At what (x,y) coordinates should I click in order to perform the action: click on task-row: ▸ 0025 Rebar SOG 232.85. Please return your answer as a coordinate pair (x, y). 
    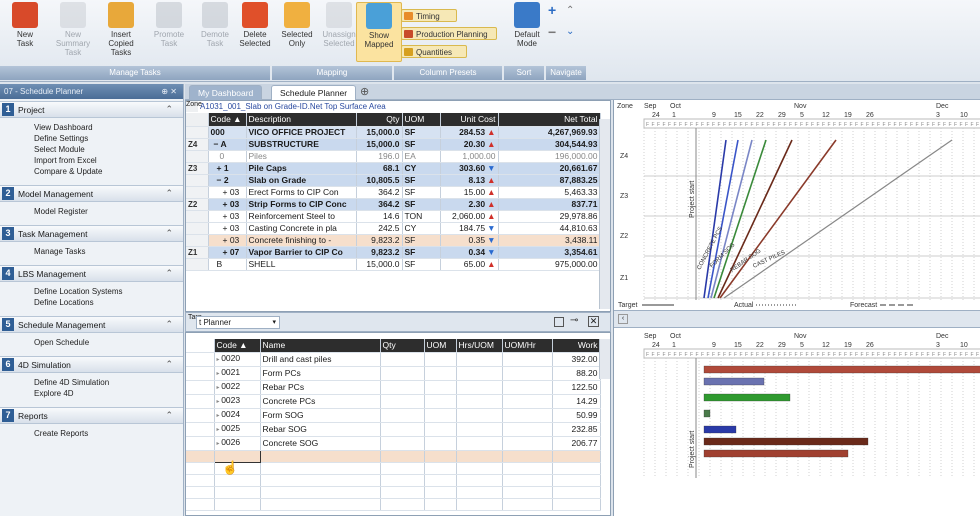
    Looking at the image, I should click on (393, 429).